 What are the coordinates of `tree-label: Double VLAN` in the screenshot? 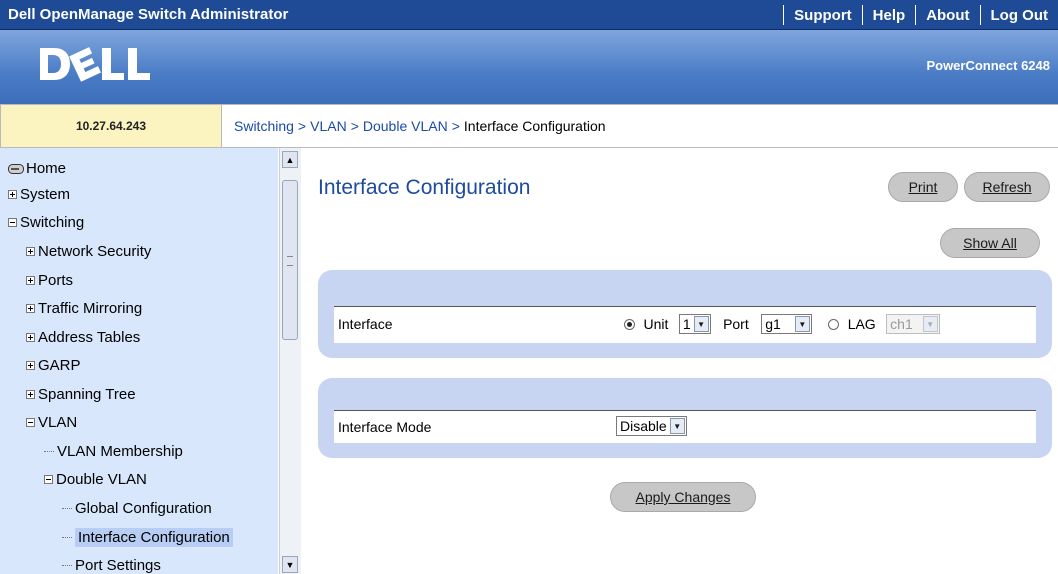 It's located at (101, 479).